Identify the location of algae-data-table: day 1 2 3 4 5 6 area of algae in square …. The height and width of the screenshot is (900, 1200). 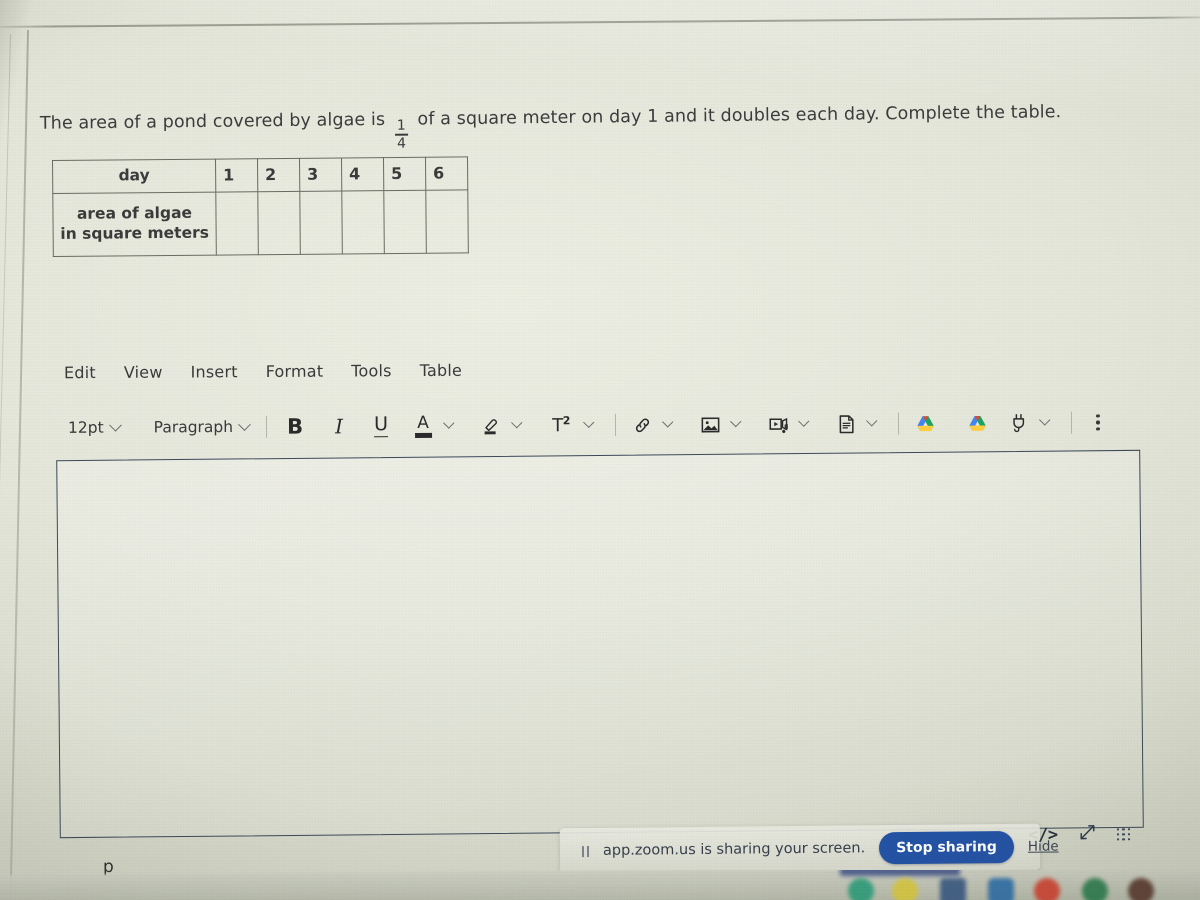
(260, 206).